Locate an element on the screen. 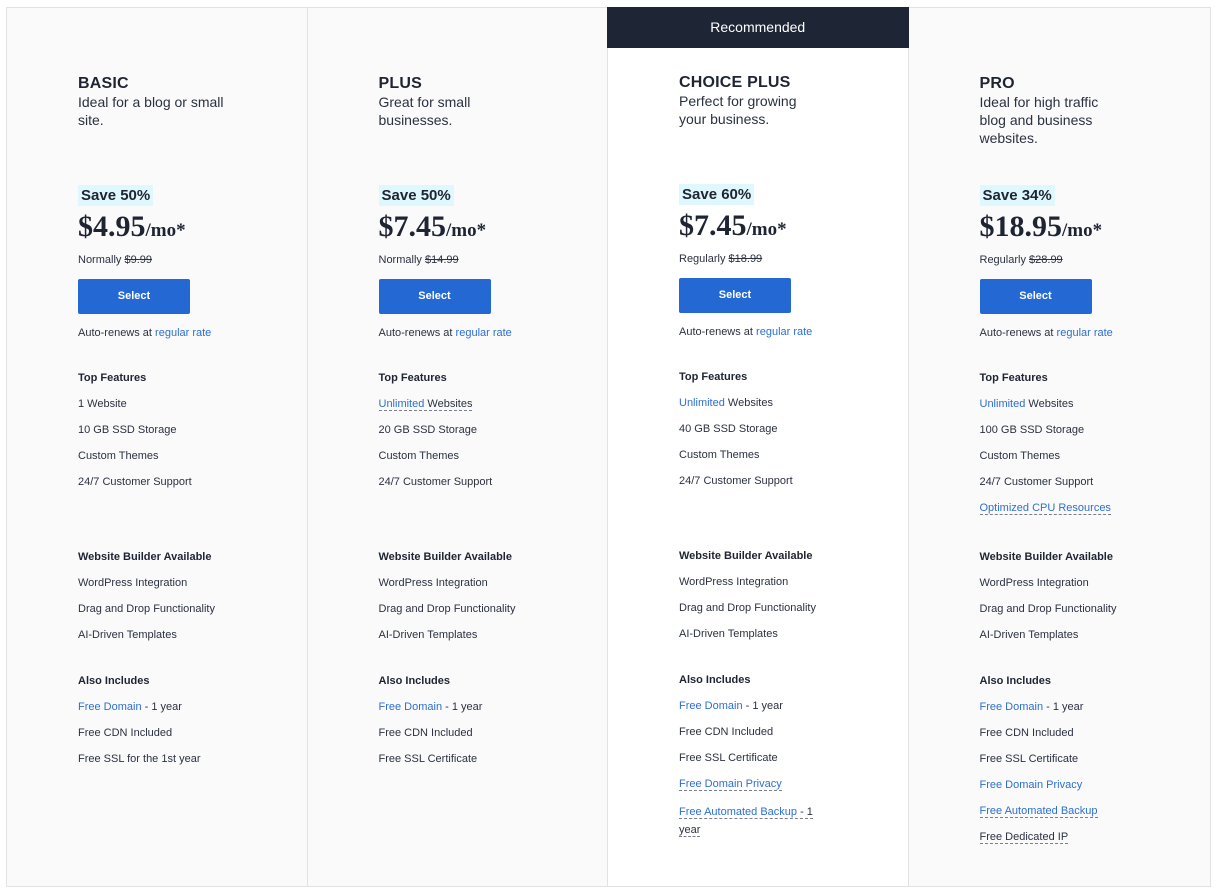 This screenshot has width=1220, height=894. price-amount: $4.95 is located at coordinates (112, 226).